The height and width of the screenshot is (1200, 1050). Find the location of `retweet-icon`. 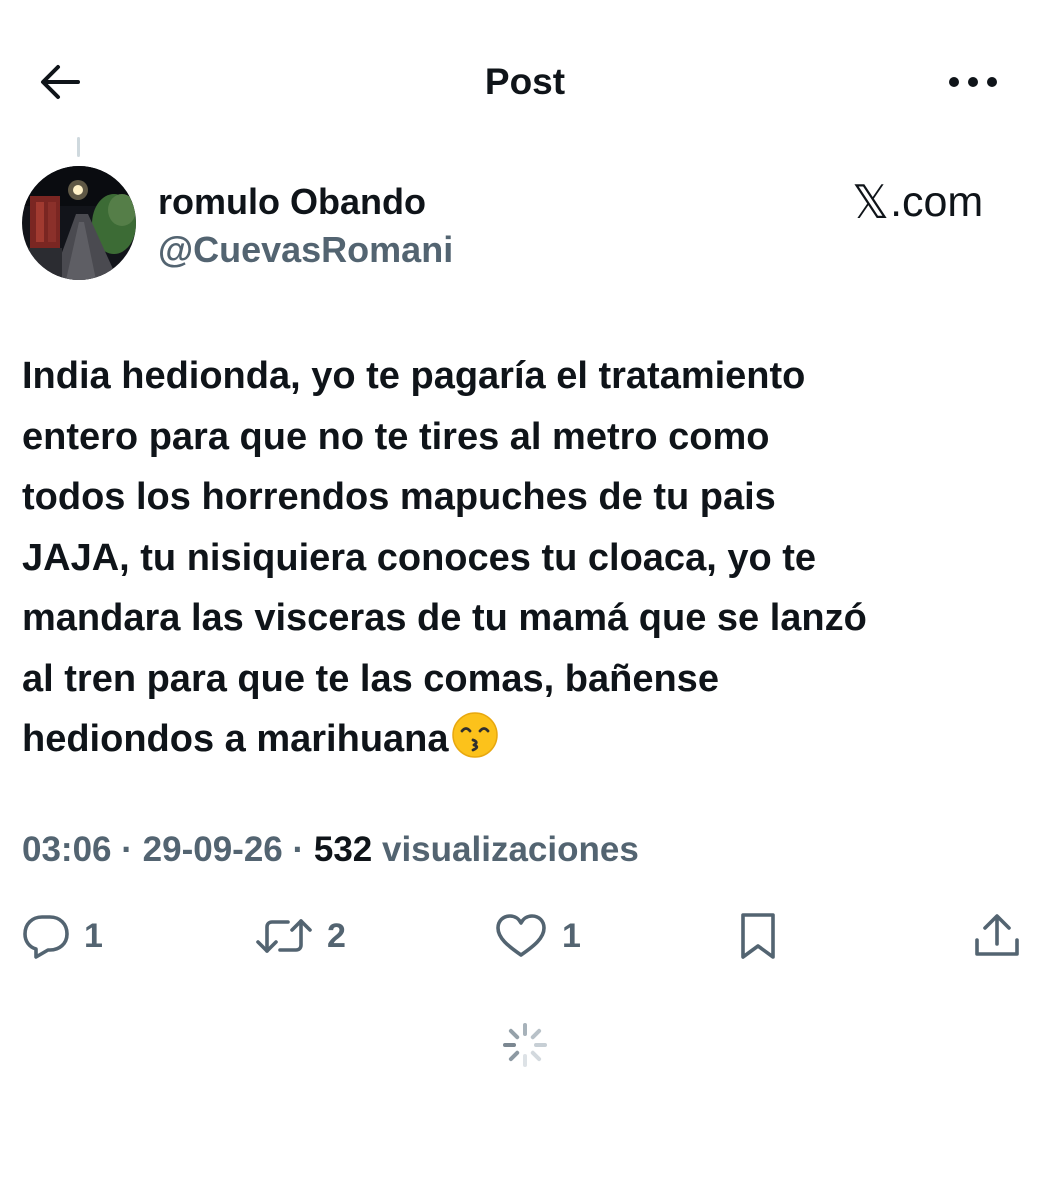

retweet-icon is located at coordinates (284, 936).